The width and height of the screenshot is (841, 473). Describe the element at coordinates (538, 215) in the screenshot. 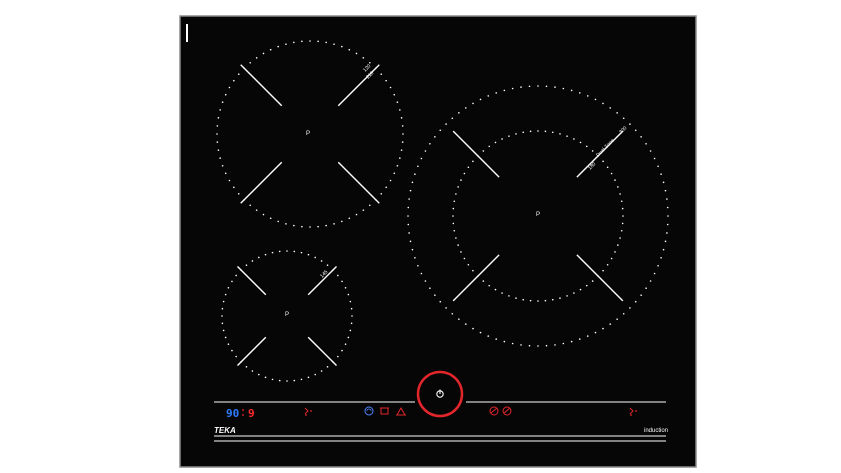

I see `zone-right-power-label: P` at that location.